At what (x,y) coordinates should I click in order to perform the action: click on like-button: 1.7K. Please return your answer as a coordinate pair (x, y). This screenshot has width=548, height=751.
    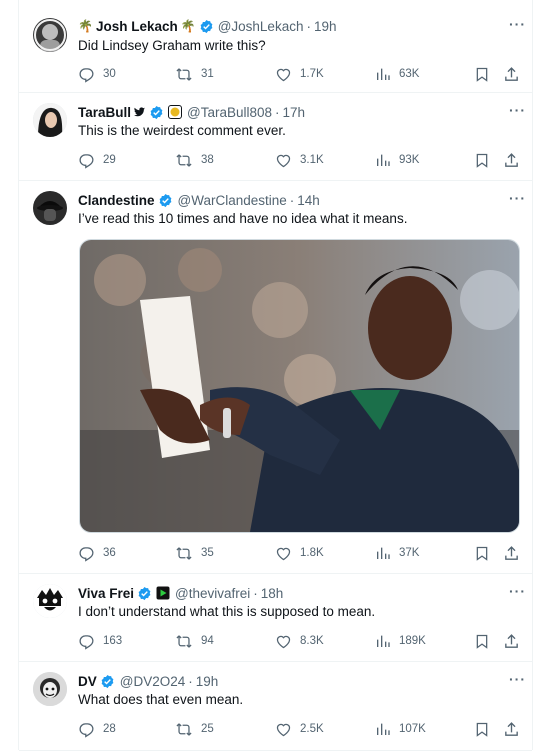
    Looking at the image, I should click on (299, 74).